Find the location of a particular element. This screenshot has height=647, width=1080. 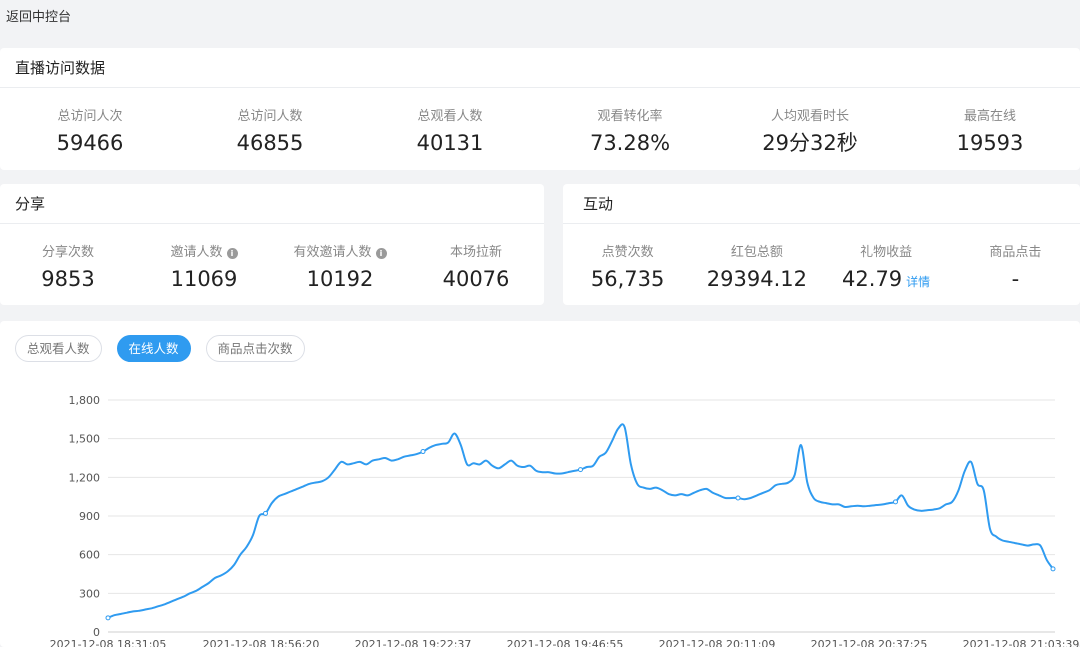

y-tick-label: 900 is located at coordinates (89, 516).